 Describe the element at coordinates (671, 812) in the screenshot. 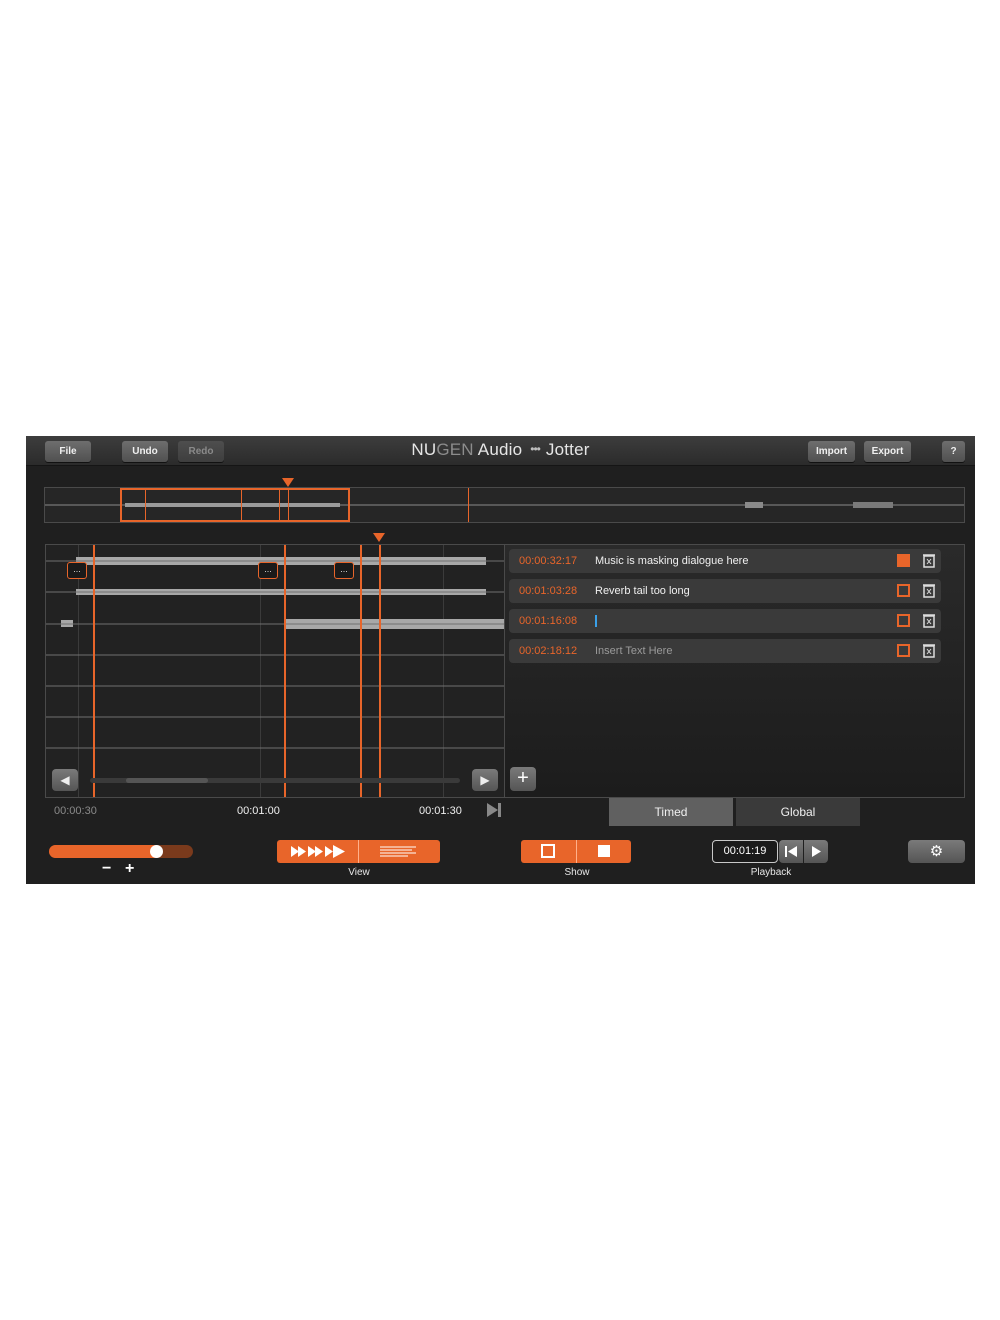

I see `tab-timed: Timed` at that location.